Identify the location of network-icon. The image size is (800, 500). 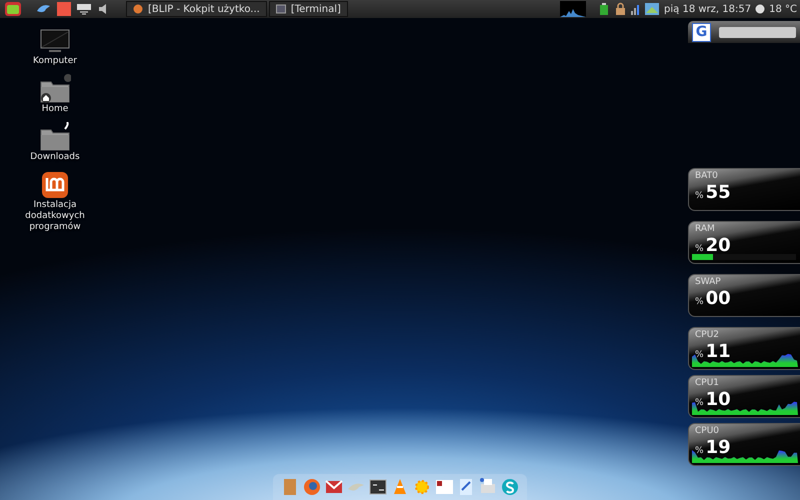
(84, 9).